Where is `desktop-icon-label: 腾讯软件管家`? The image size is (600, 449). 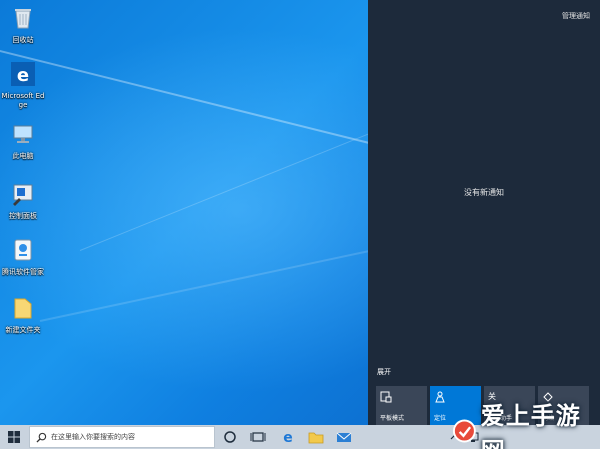 desktop-icon-label: 腾讯软件管家 is located at coordinates (23, 272).